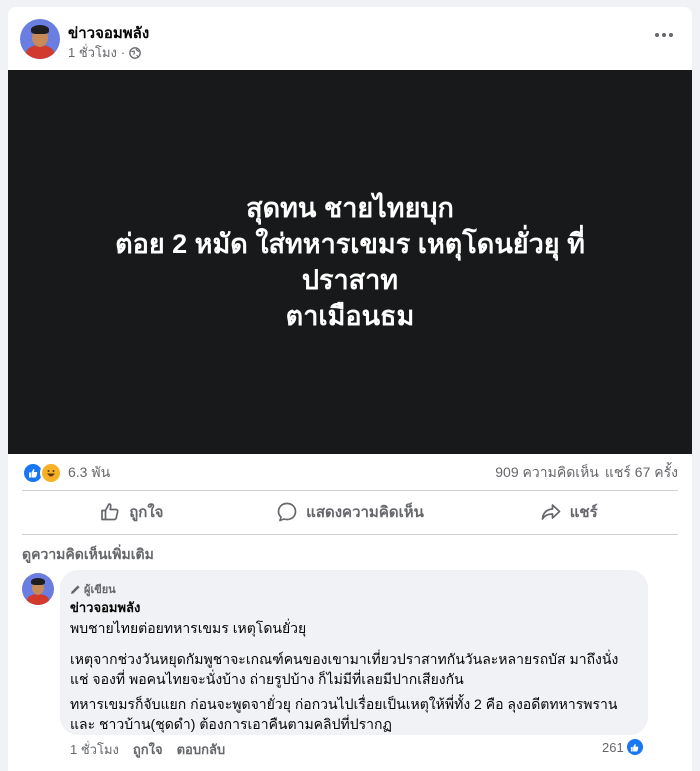  I want to click on comment-actions: 1 ชั่วโมง ถูกใจ ตอบกลับ, so click(147, 749).